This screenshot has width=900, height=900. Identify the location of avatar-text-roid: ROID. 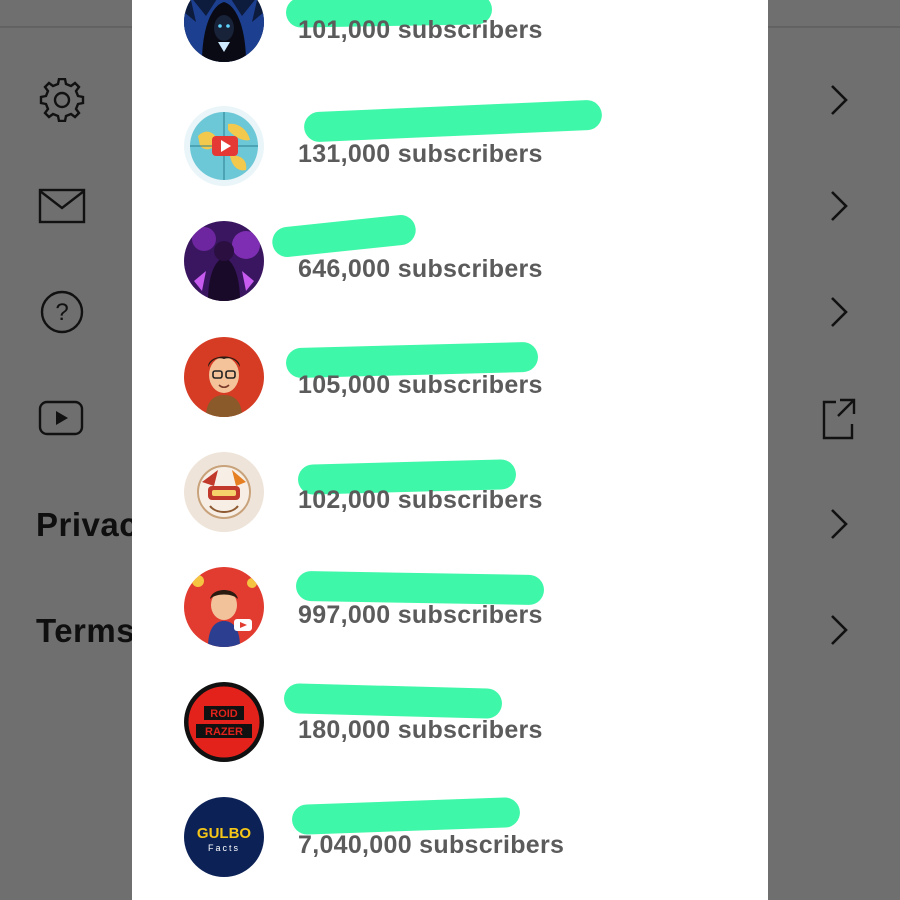
(224, 714).